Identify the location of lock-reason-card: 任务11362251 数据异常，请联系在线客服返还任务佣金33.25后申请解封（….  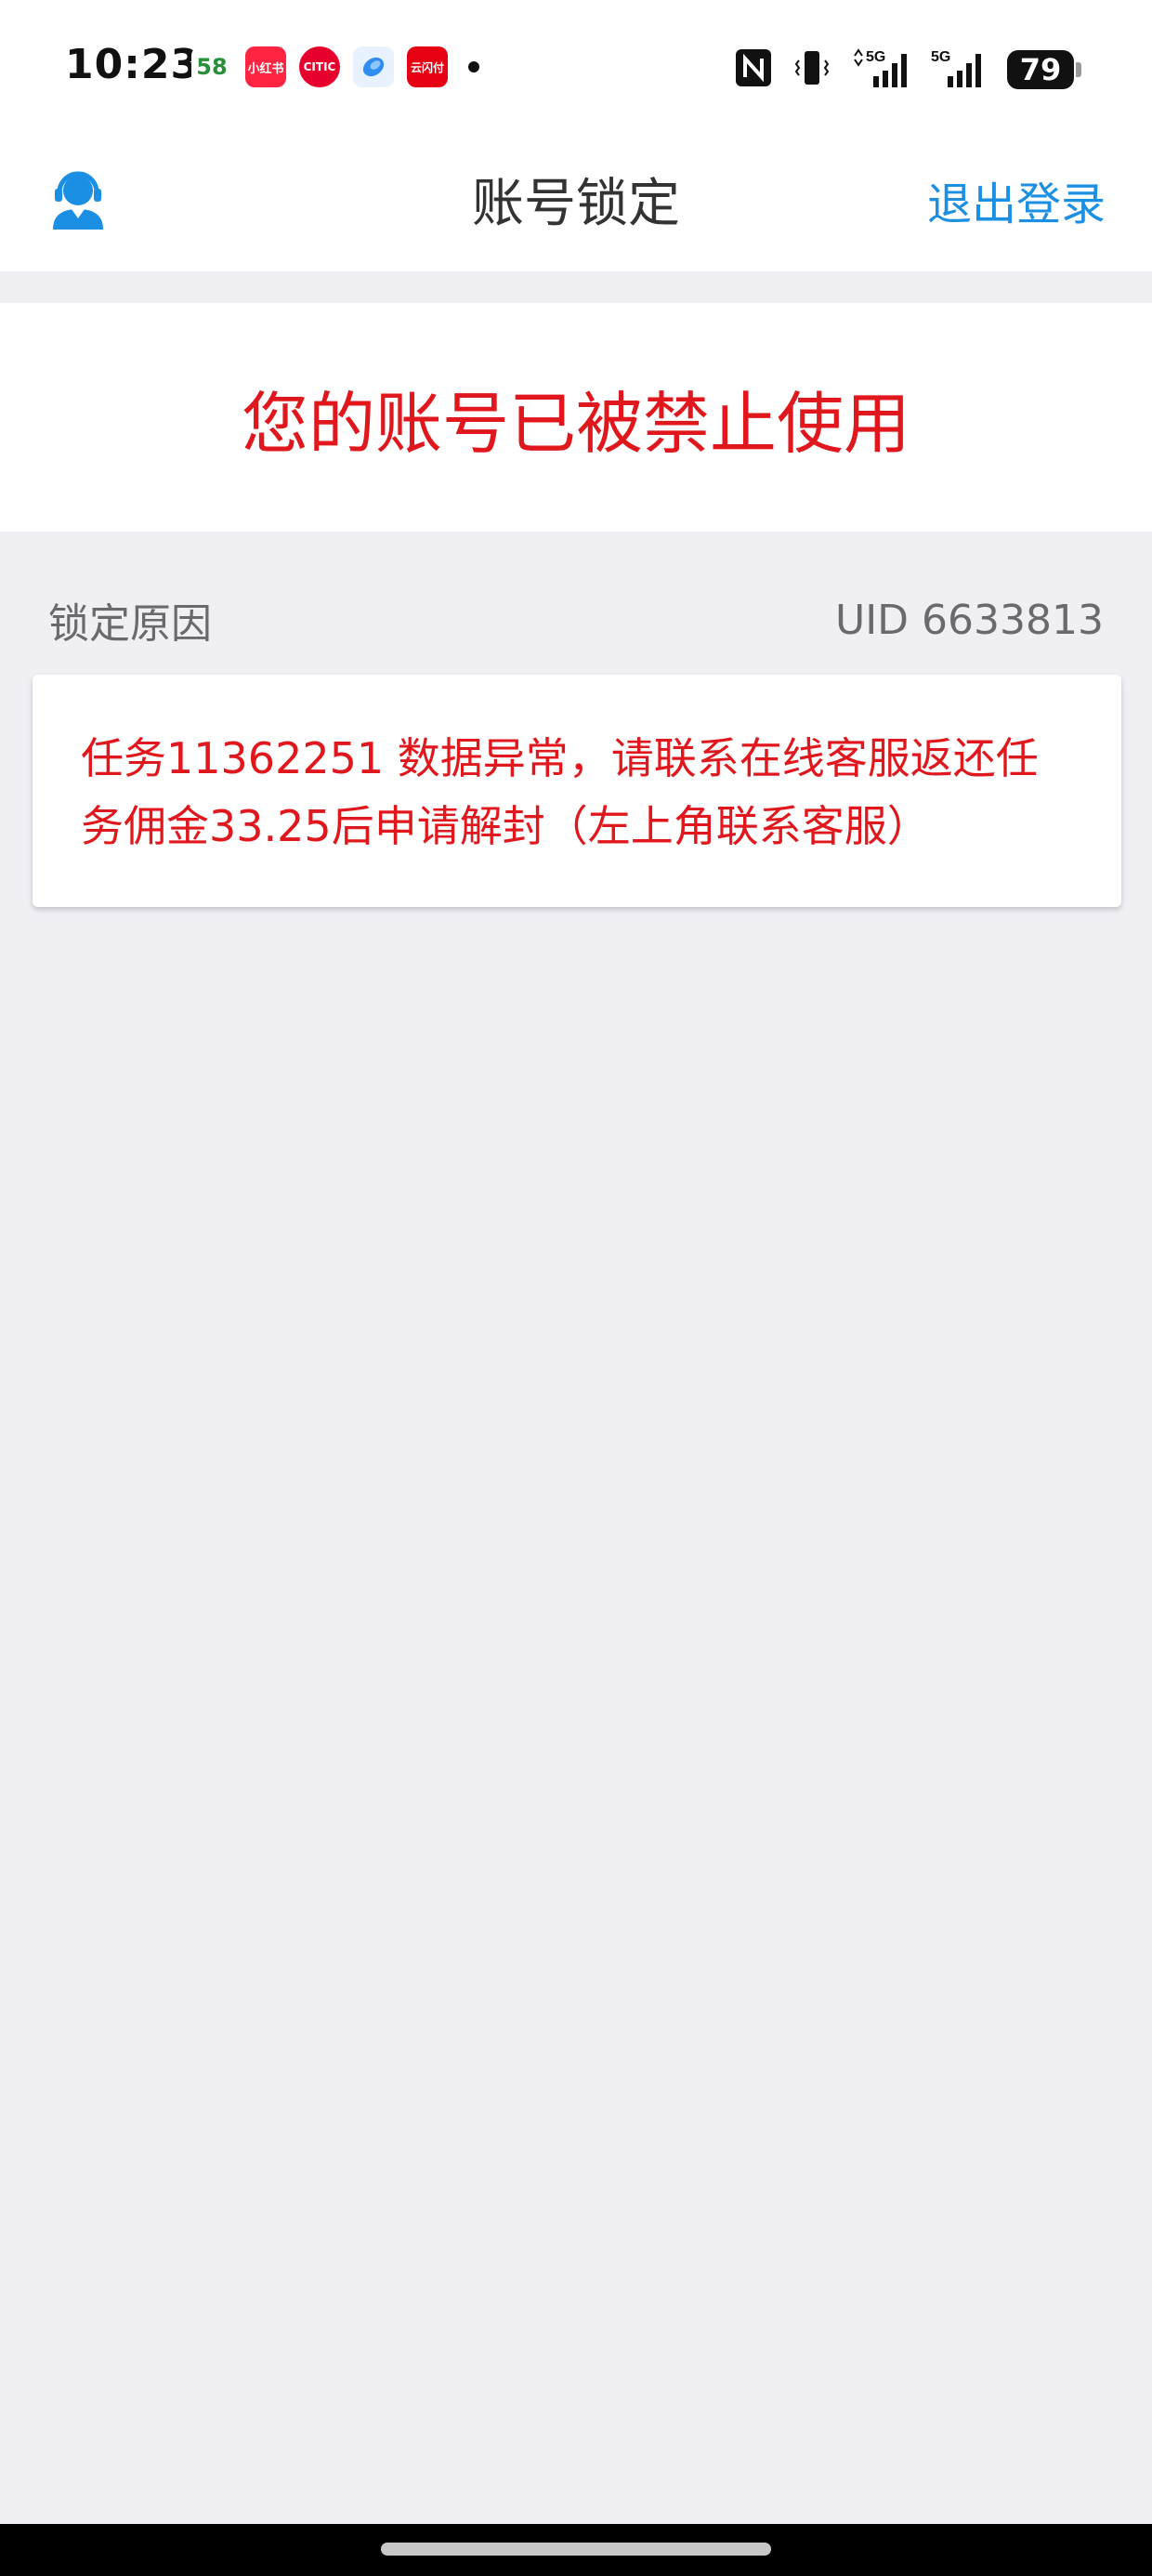
(577, 791).